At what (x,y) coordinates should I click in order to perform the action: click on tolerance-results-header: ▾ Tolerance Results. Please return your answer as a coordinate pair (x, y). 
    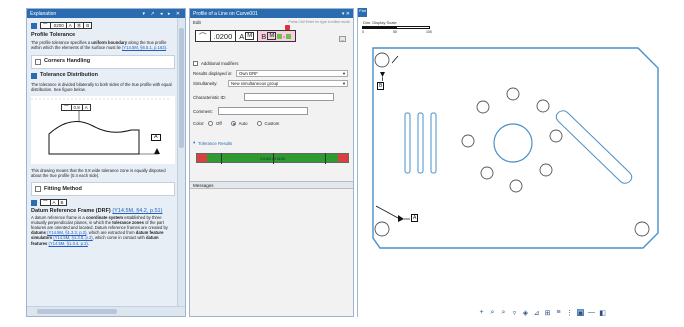
    Looking at the image, I should click on (212, 143).